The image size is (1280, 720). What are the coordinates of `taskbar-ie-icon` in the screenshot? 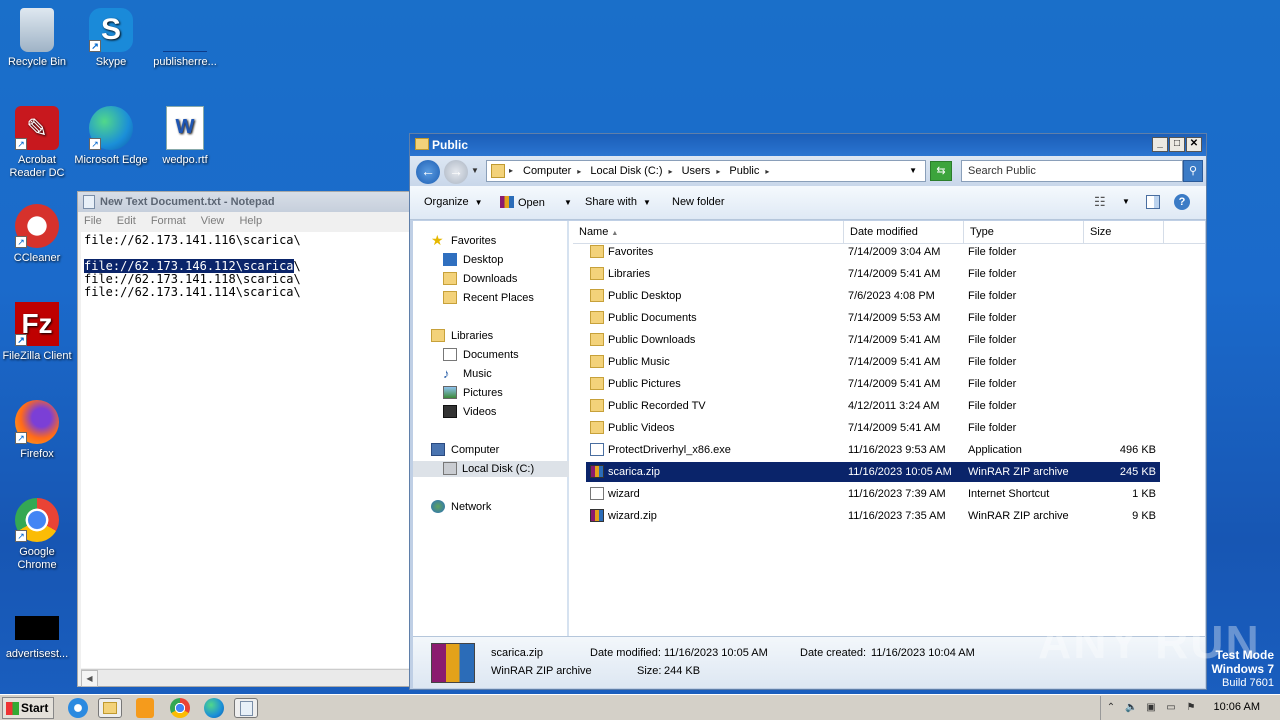 It's located at (78, 708).